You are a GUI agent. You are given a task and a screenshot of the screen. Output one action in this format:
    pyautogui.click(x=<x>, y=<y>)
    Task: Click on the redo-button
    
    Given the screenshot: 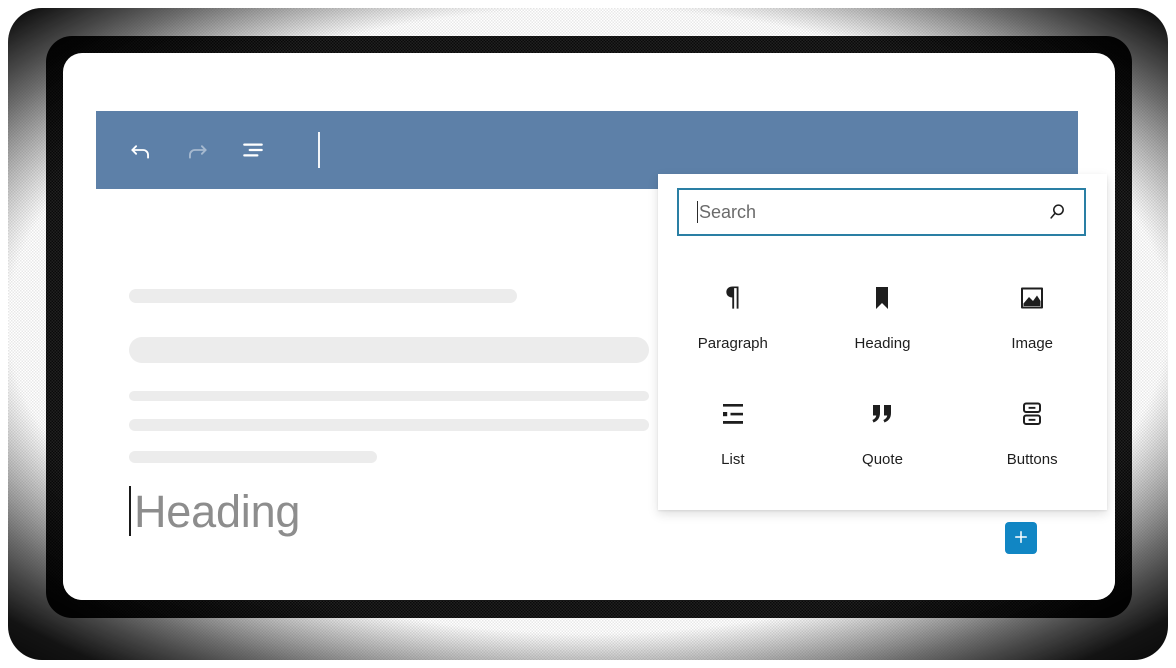 What is the action you would take?
    pyautogui.click(x=197, y=150)
    